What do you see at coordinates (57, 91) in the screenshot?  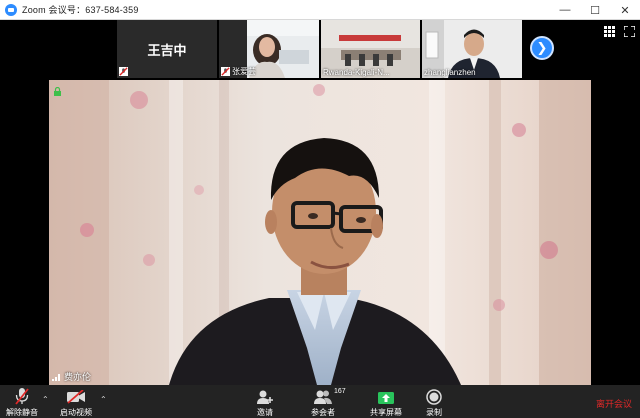 I see `encryption-lock-icon` at bounding box center [57, 91].